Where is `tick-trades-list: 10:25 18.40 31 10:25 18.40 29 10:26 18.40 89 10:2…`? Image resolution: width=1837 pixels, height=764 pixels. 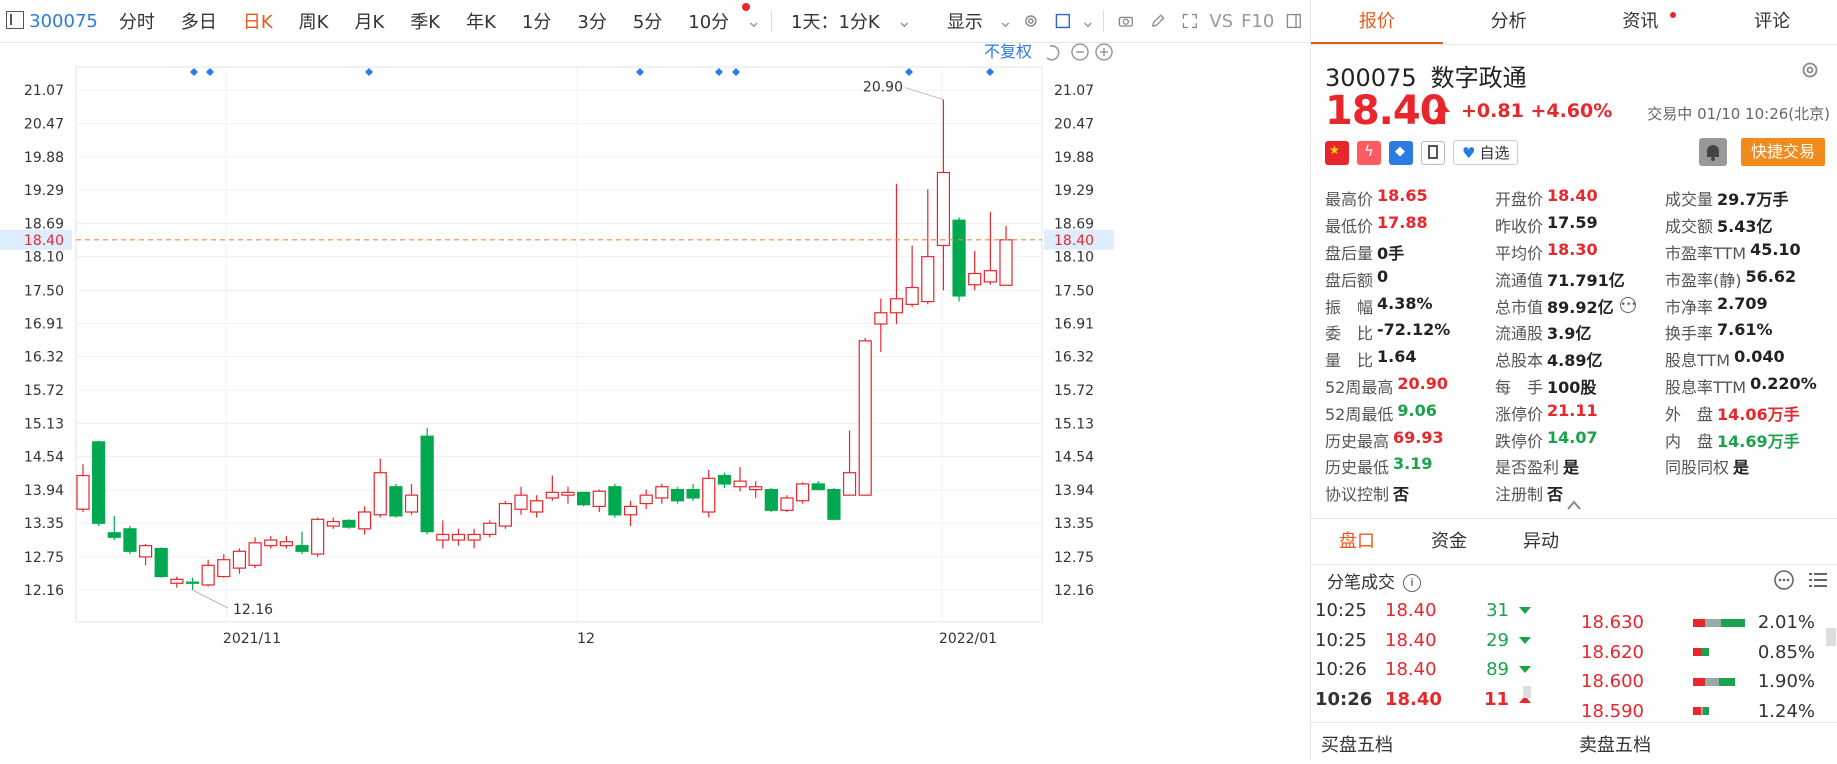 tick-trades-list: 10:25 18.40 31 10:25 18.40 29 10:26 18.40 89 10:2… is located at coordinates (1427, 657).